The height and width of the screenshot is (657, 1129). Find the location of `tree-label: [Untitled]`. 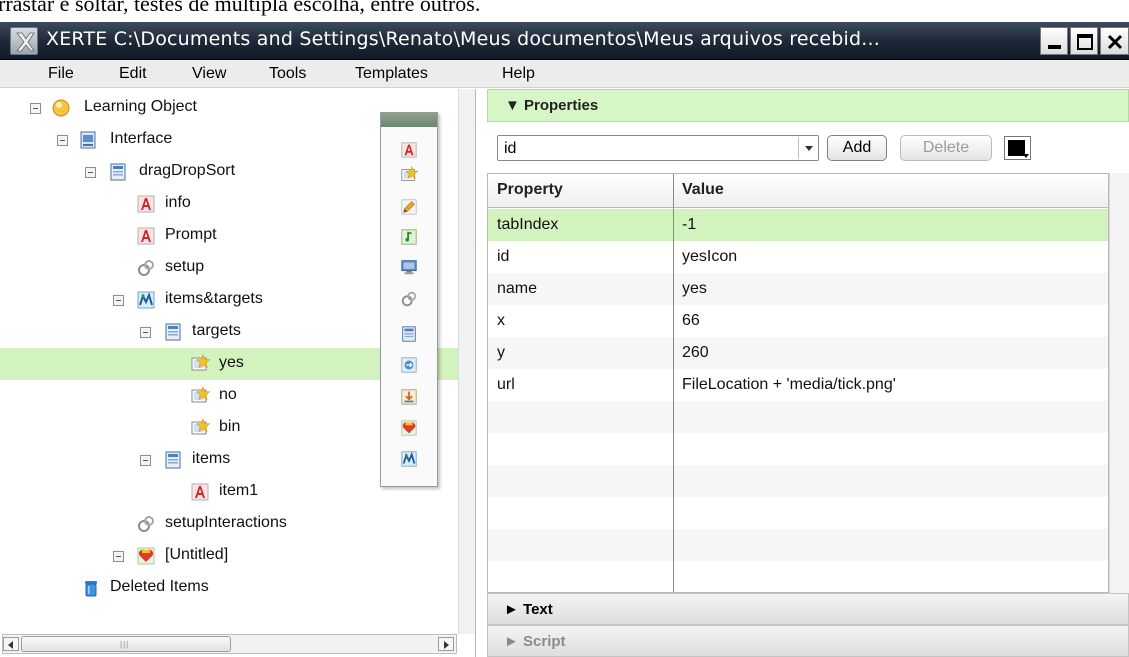

tree-label: [Untitled] is located at coordinates (197, 554).